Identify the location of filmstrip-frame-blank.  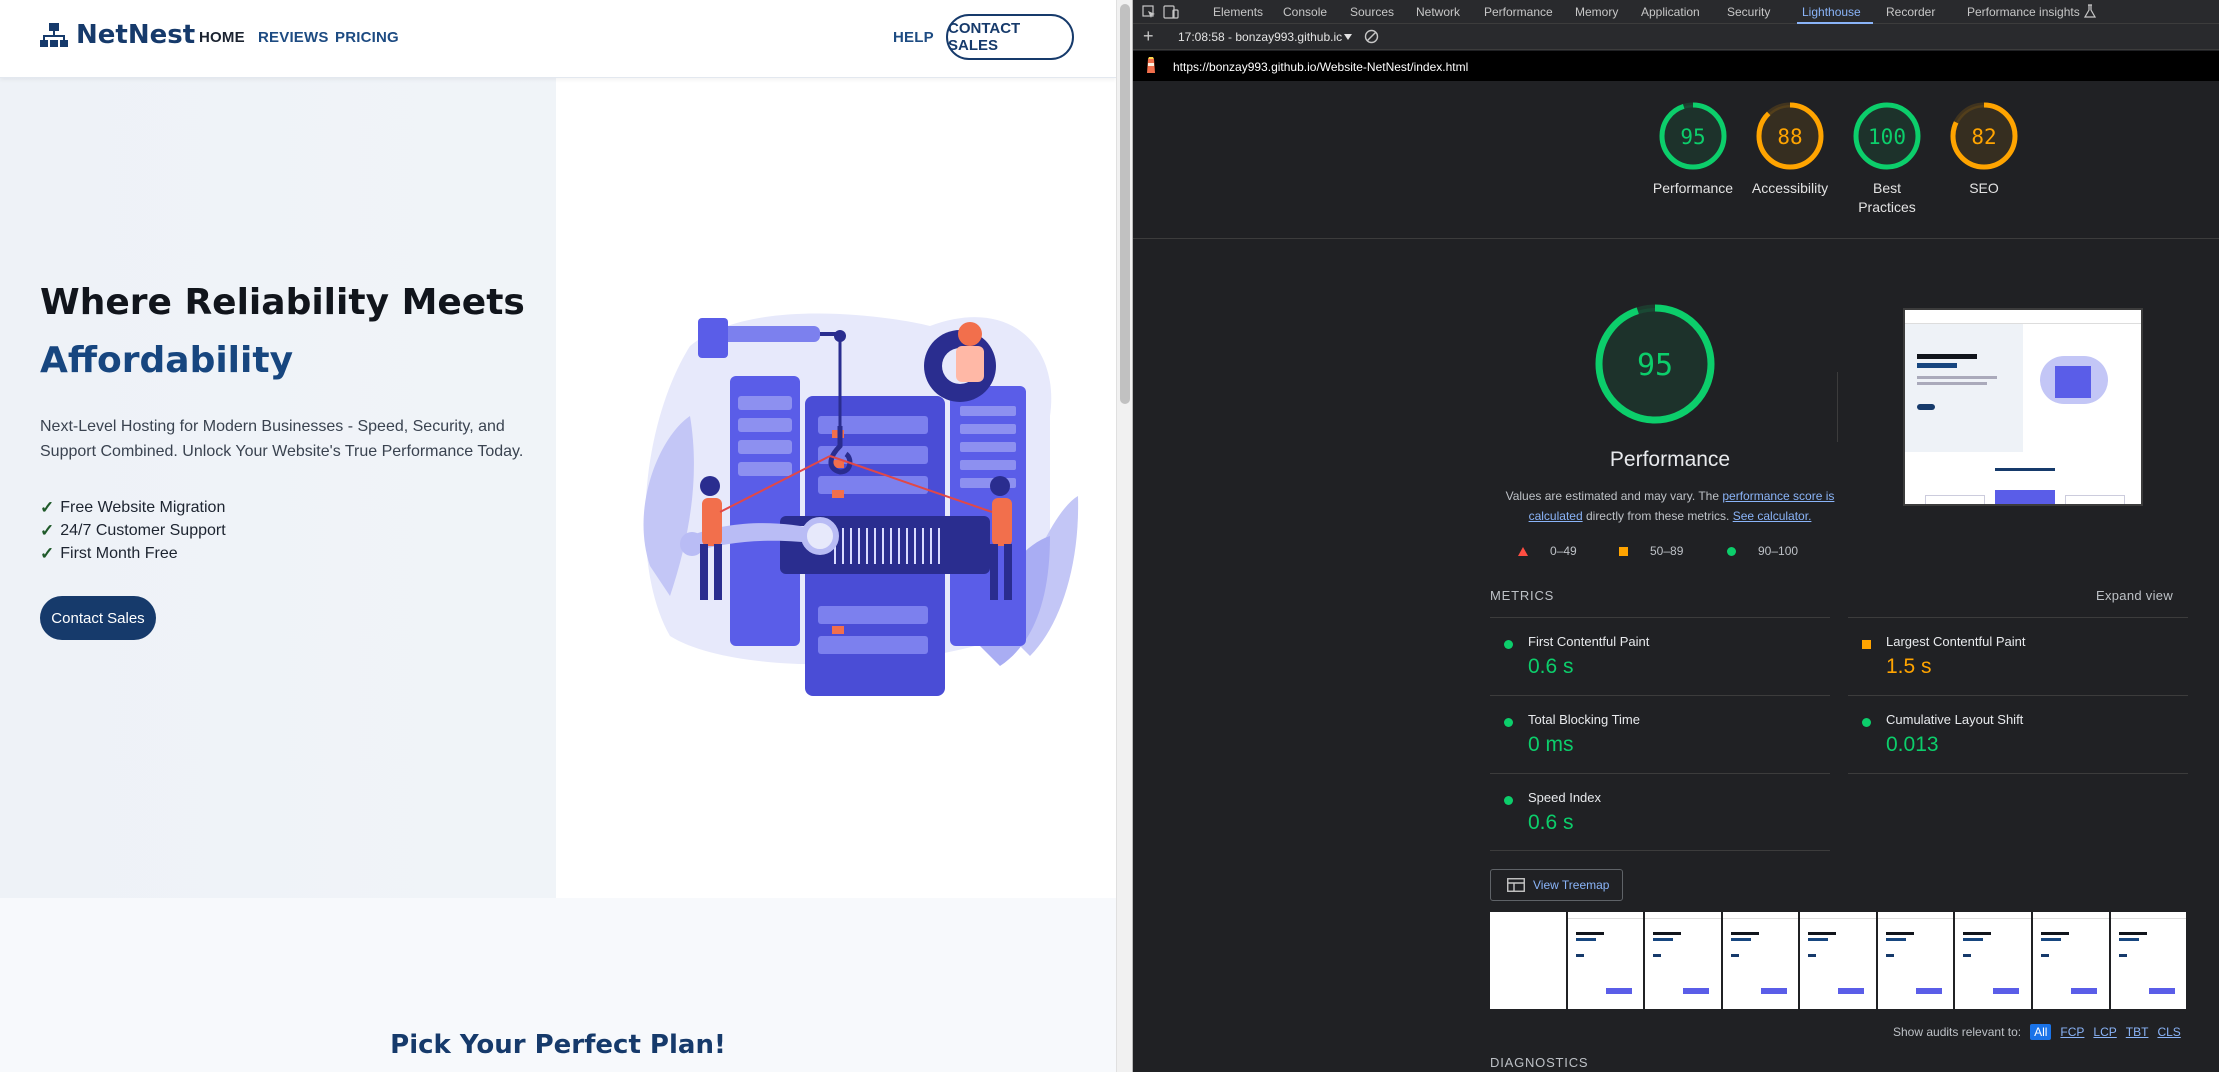
(1528, 960).